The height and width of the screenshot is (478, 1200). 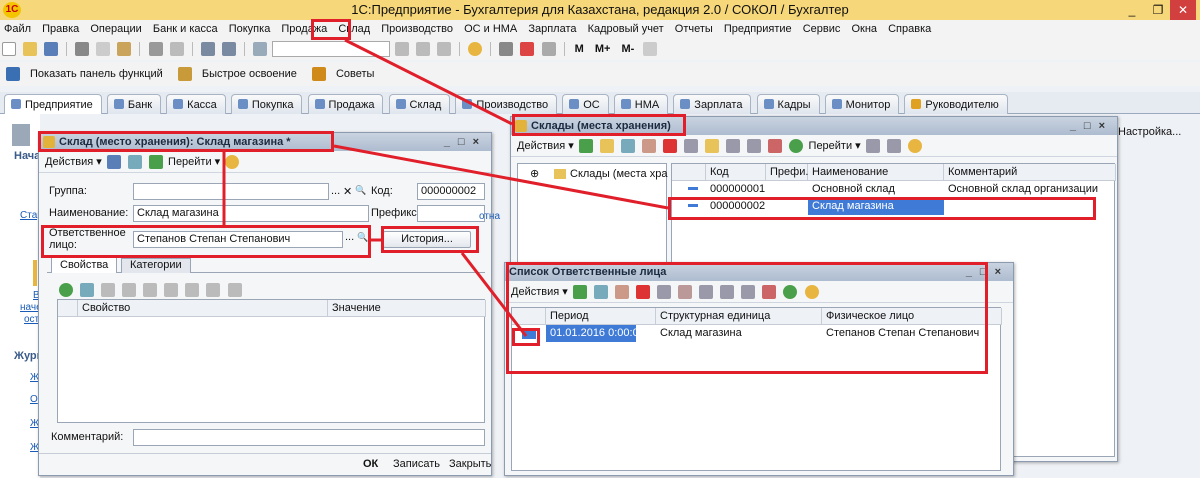 I want to click on tab-hr: Кадры, so click(x=788, y=104).